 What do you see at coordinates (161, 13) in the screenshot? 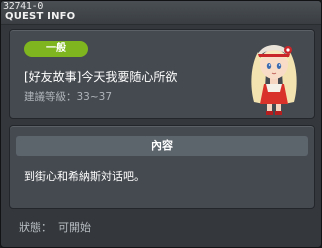
I see `title-bar: 32741-0 QUEST INFO` at bounding box center [161, 13].